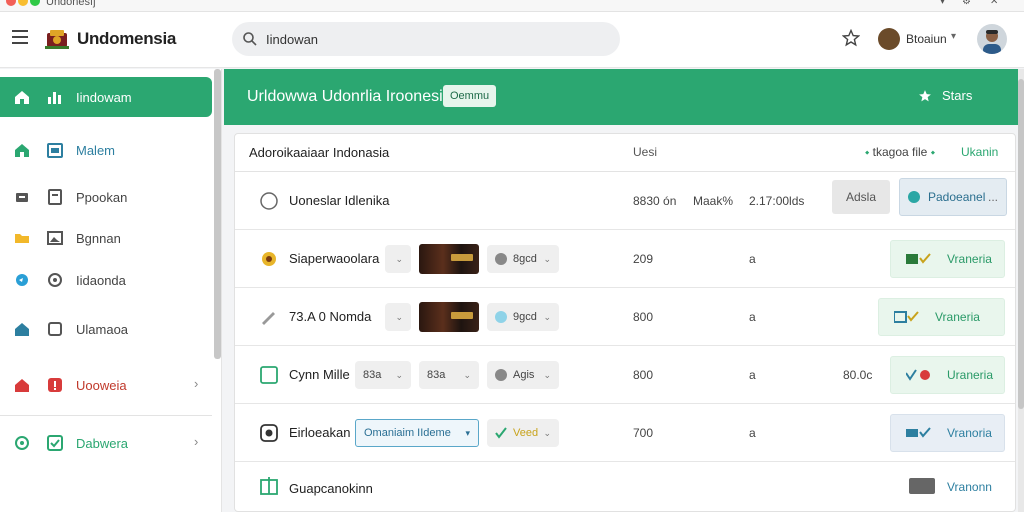 The width and height of the screenshot is (1024, 512). What do you see at coordinates (106, 385) in the screenshot?
I see `sidebar-item-uooweia: Uooweia ›` at bounding box center [106, 385].